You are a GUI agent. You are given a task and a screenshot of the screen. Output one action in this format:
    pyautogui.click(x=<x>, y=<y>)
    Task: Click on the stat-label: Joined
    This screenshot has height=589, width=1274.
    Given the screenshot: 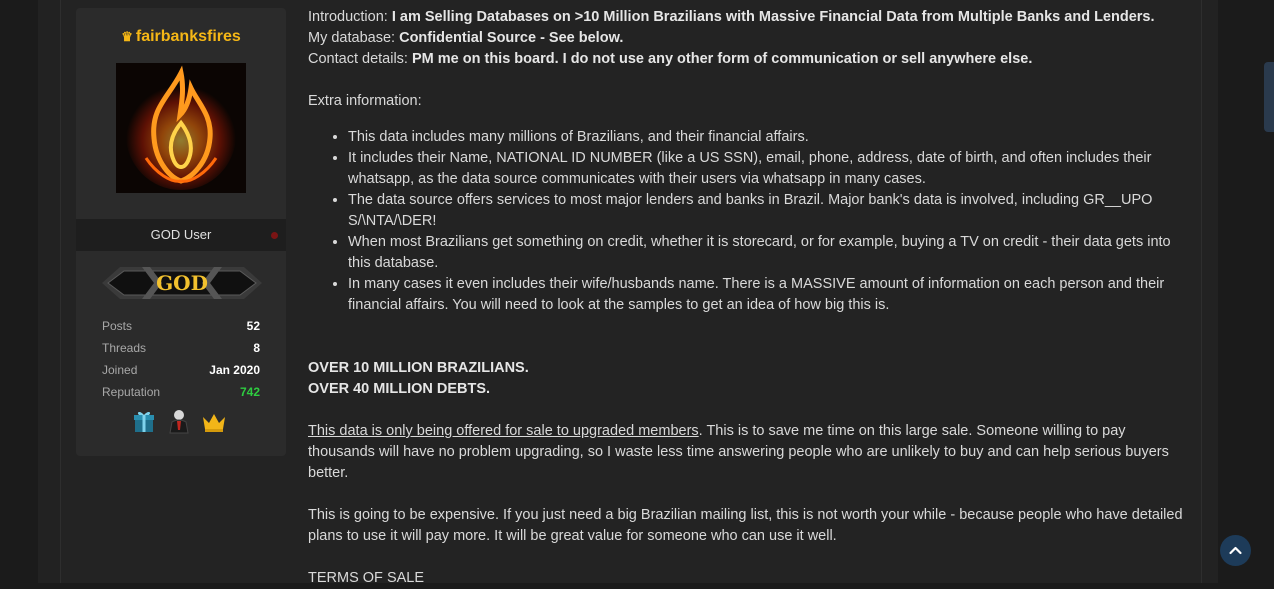 What is the action you would take?
    pyautogui.click(x=120, y=370)
    